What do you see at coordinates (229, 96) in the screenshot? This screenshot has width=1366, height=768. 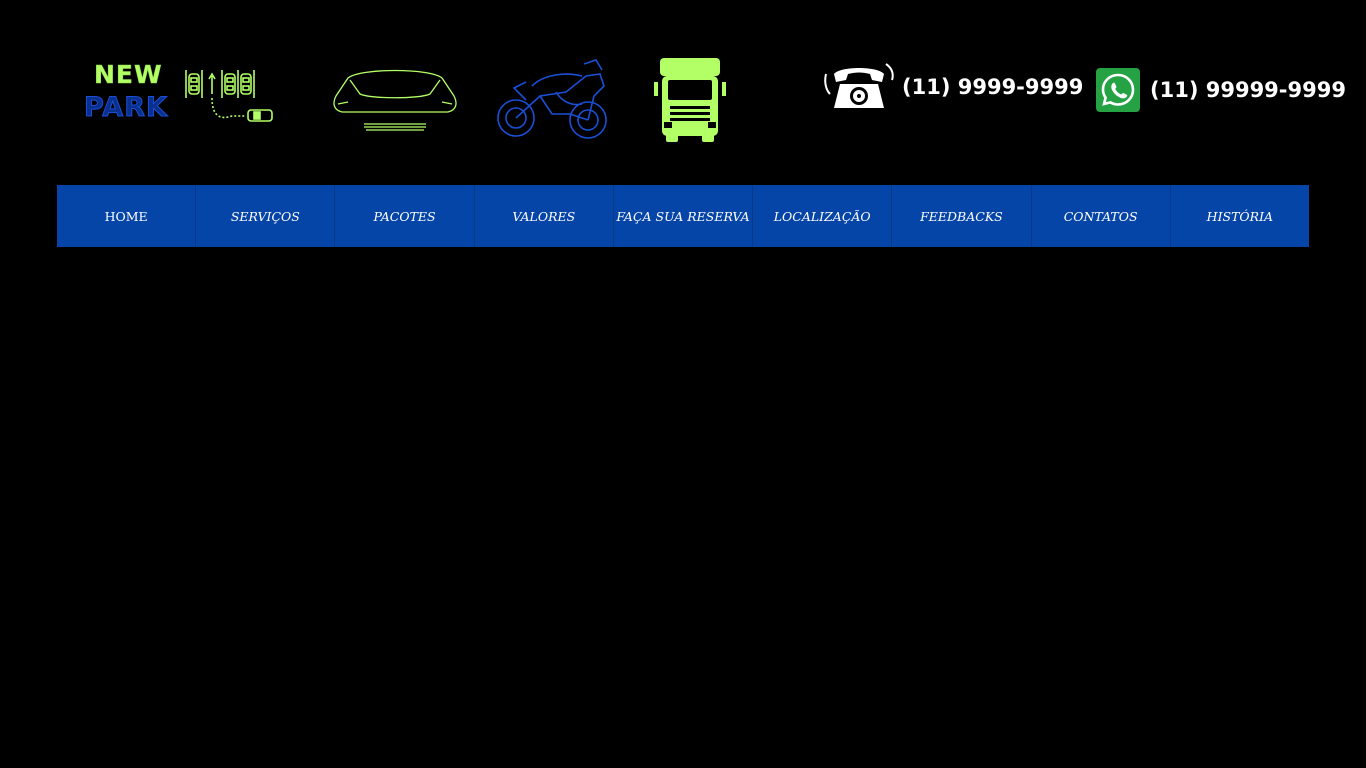 I see `parking-lot-icon` at bounding box center [229, 96].